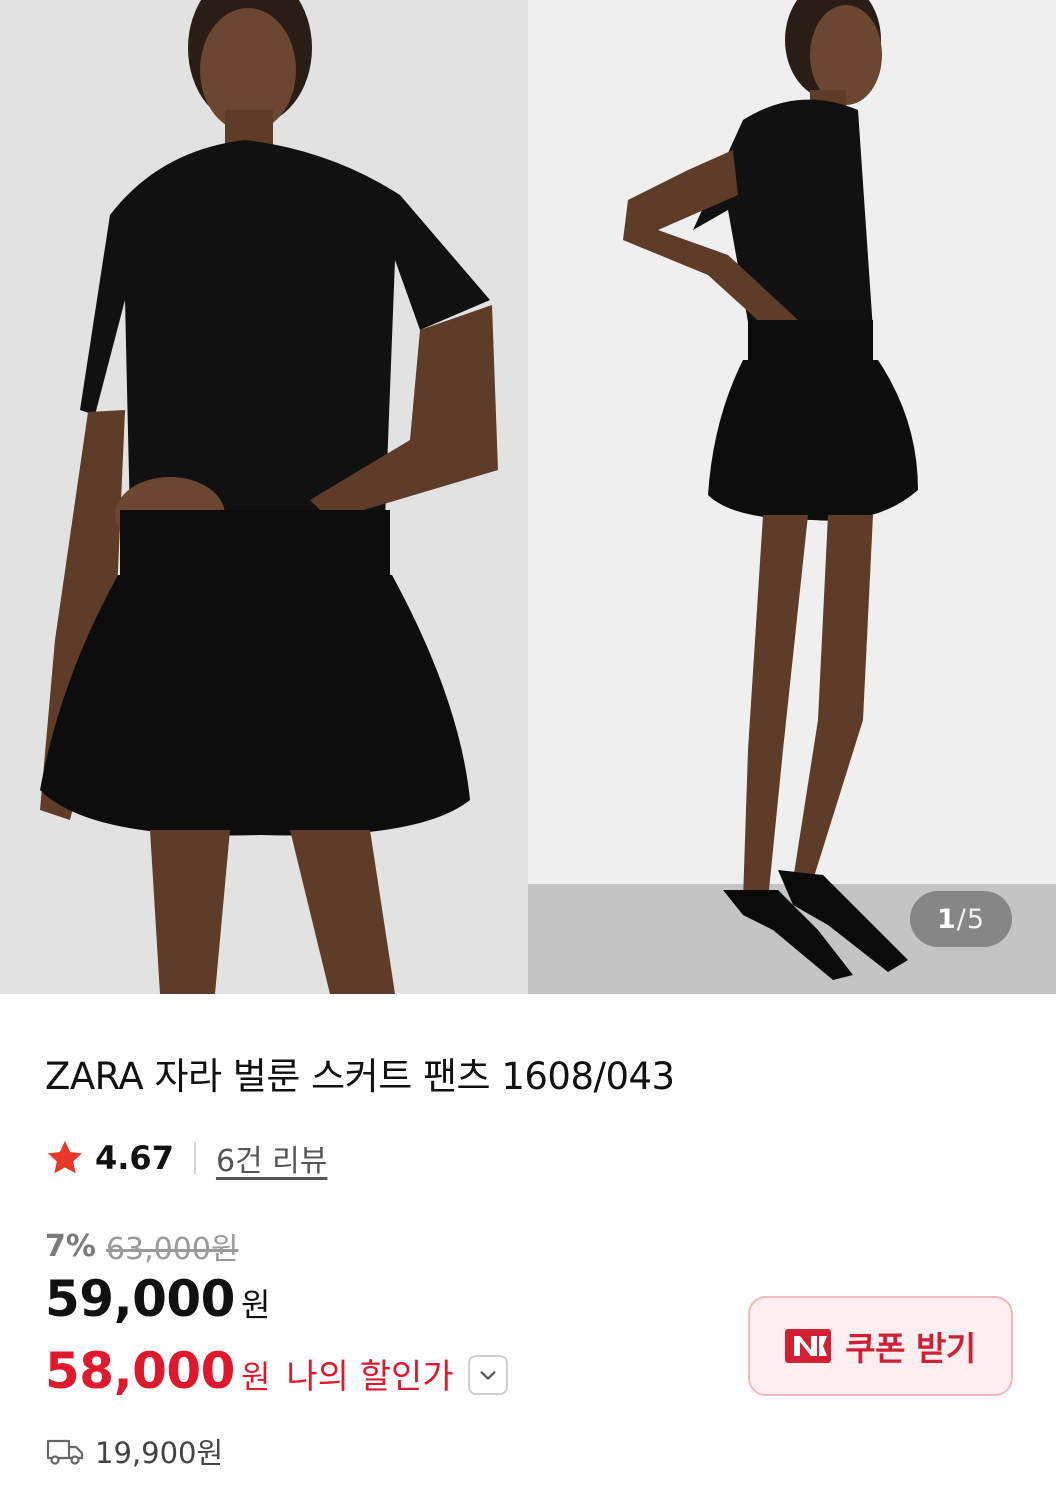 The width and height of the screenshot is (1056, 1500). I want to click on product-title: ZARA 자라 벌룬 스커트 팬츠 1608/043, so click(360, 1076).